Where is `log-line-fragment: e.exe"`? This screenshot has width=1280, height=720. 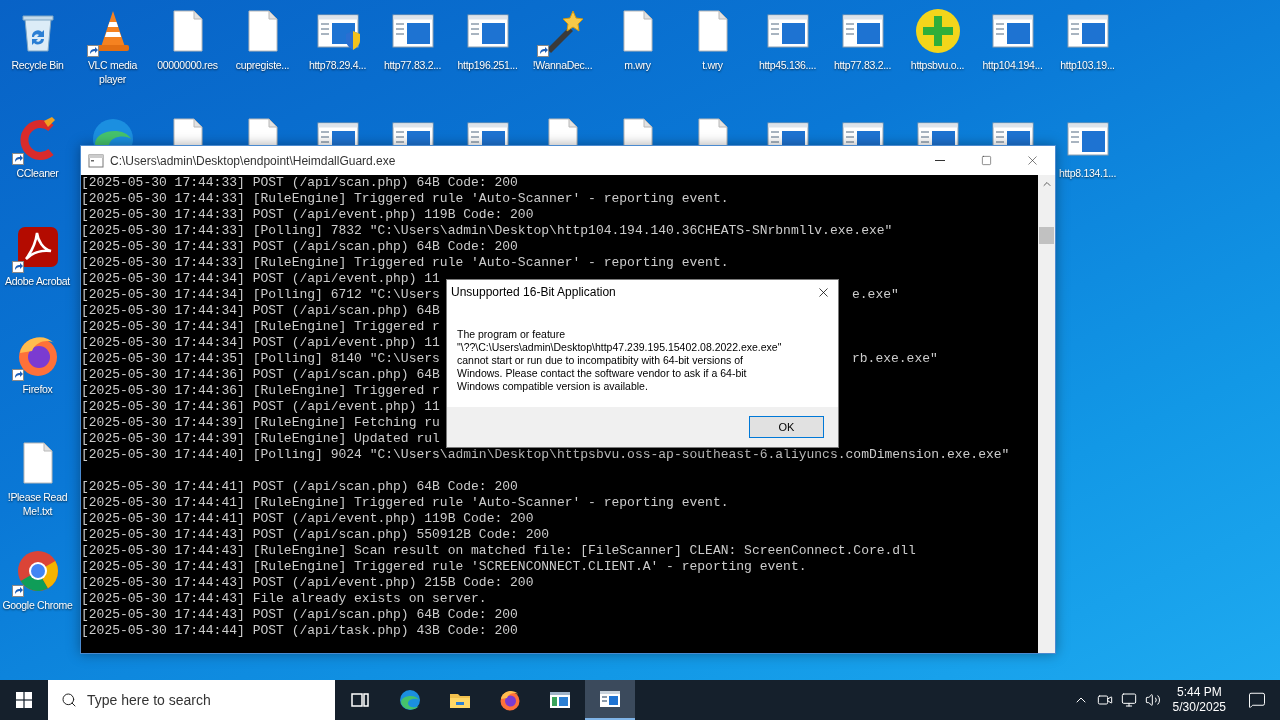 log-line-fragment: e.exe" is located at coordinates (875, 295).